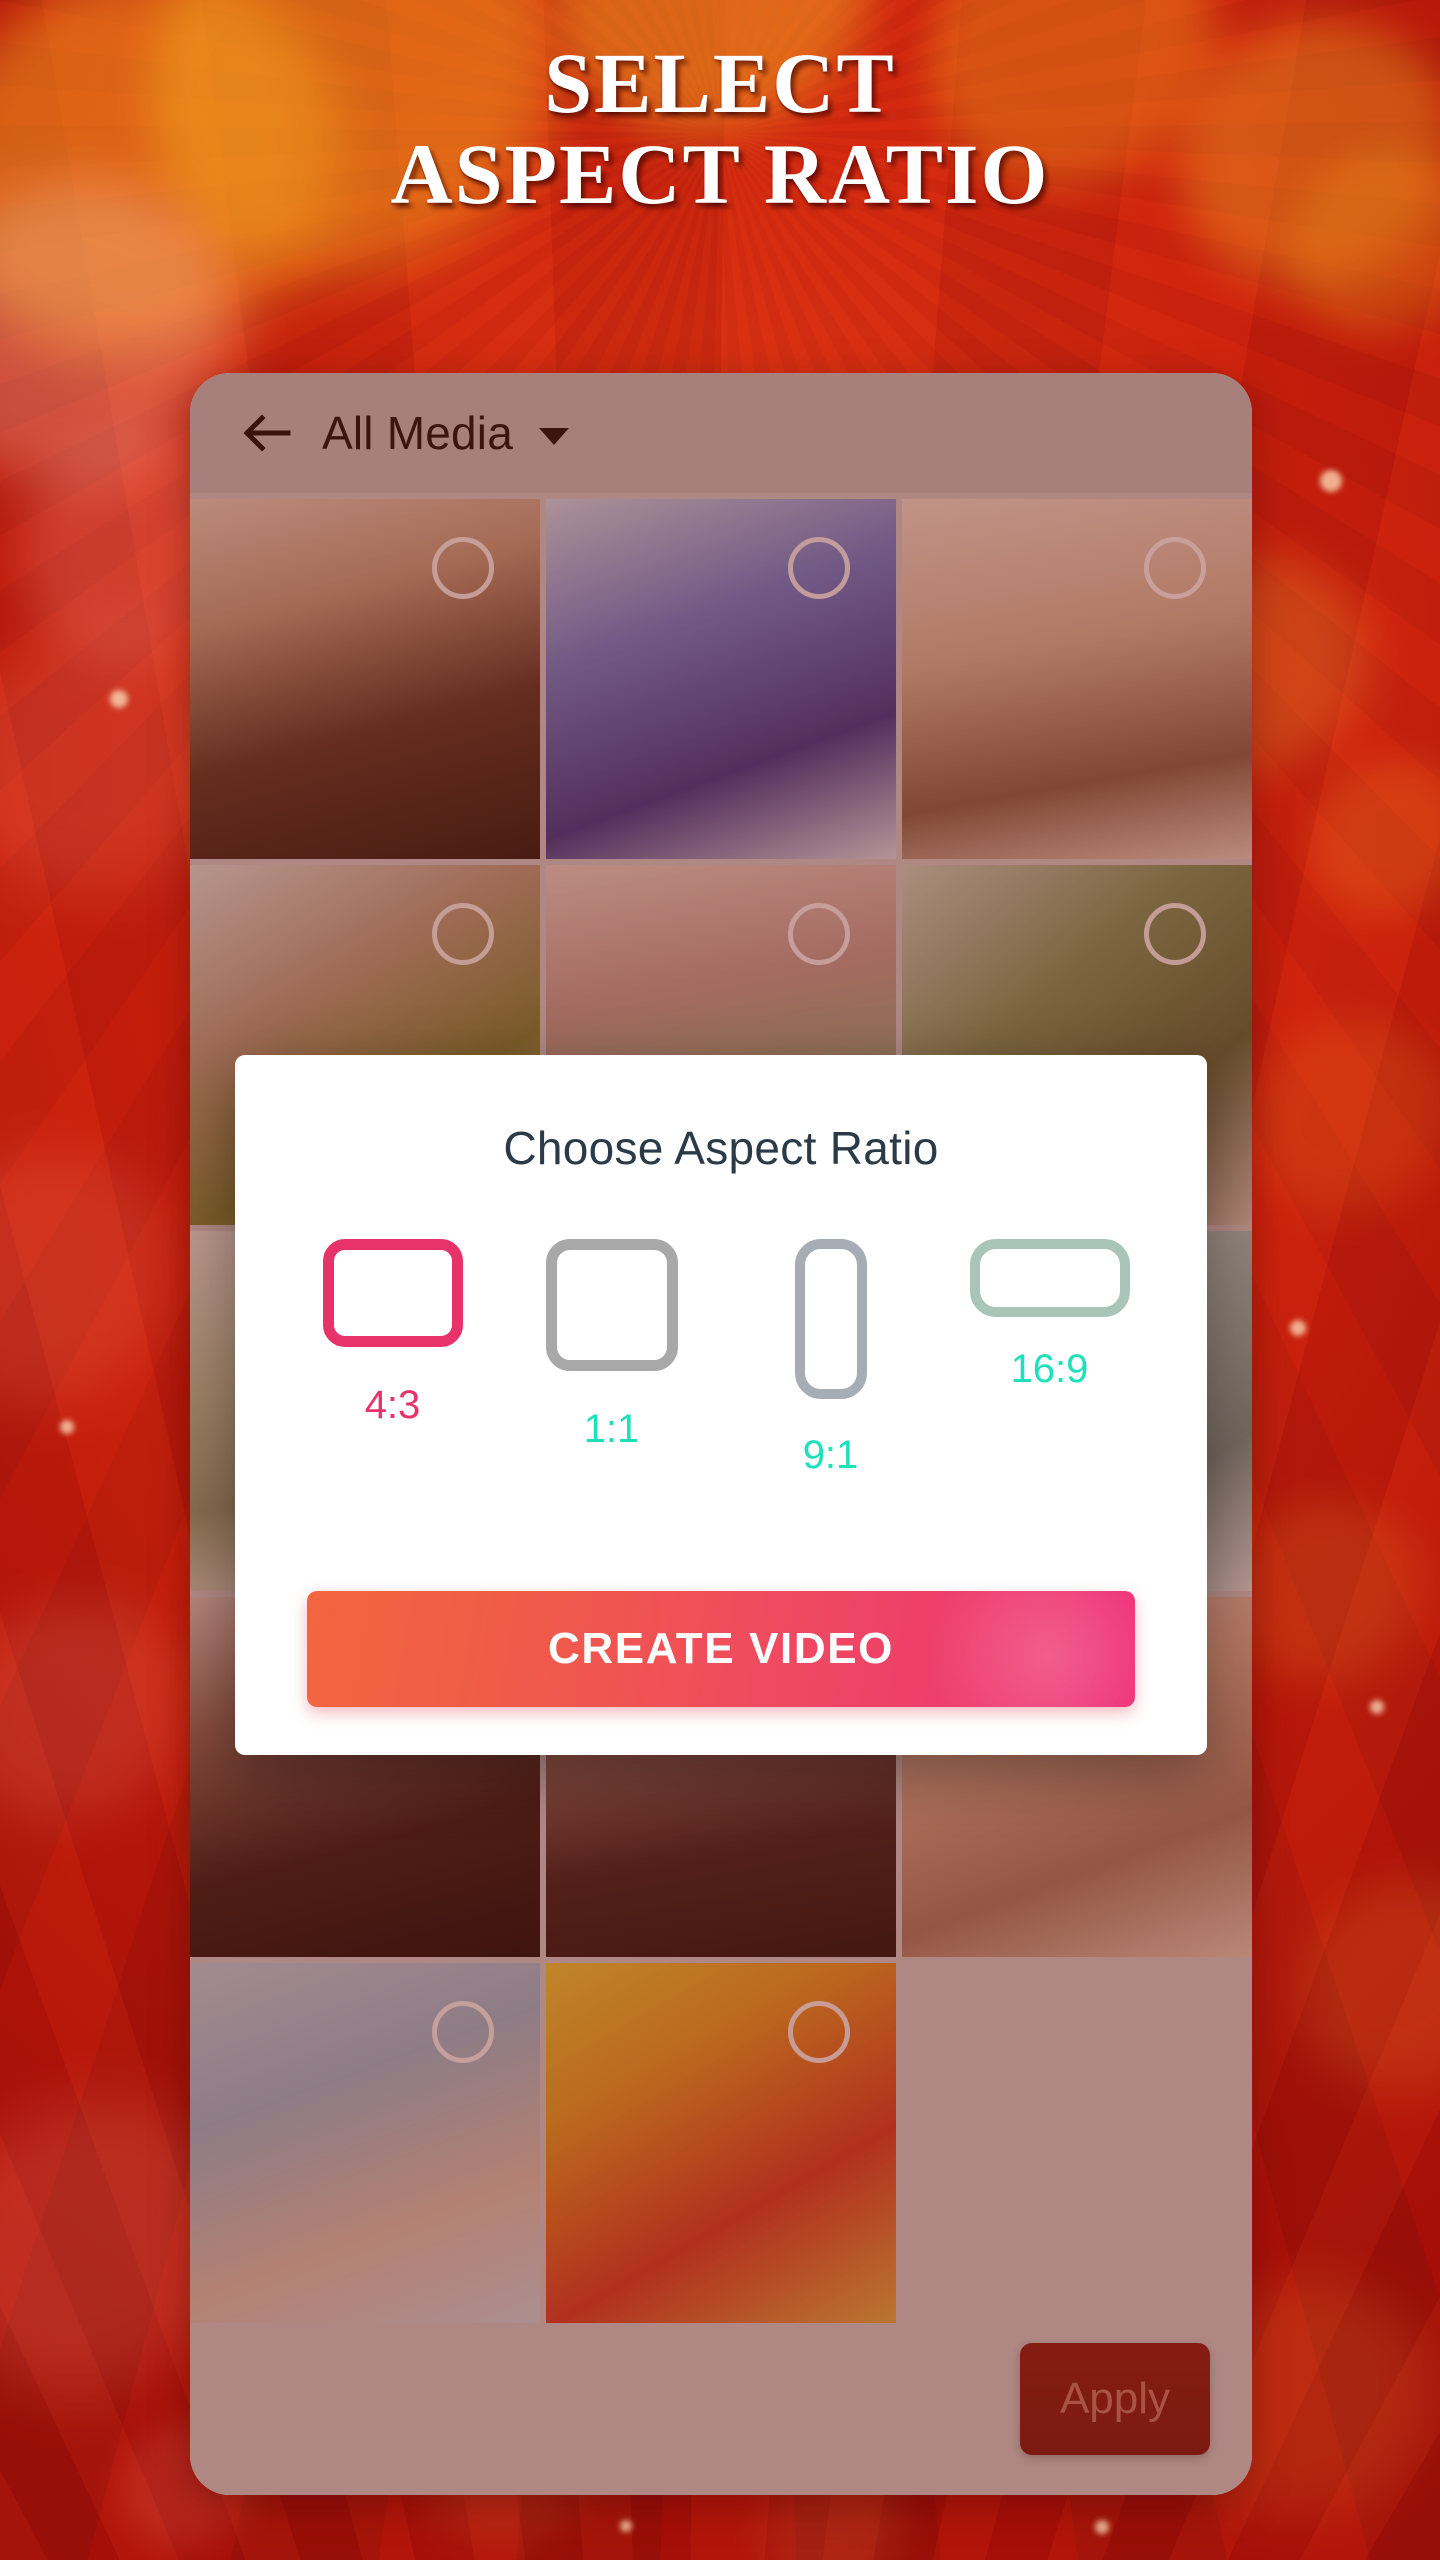 The image size is (1440, 2560). Describe the element at coordinates (830, 1455) in the screenshot. I see `aspect-ratio-label: 9:1` at that location.